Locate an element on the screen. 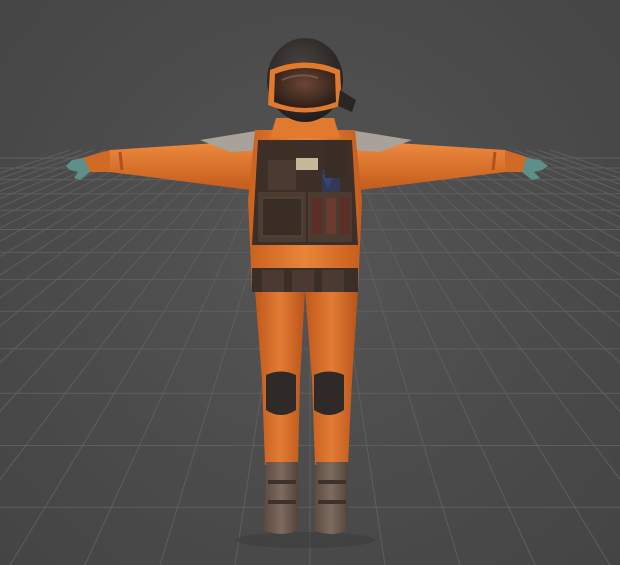 The image size is (620, 565). visor is located at coordinates (305, 88).